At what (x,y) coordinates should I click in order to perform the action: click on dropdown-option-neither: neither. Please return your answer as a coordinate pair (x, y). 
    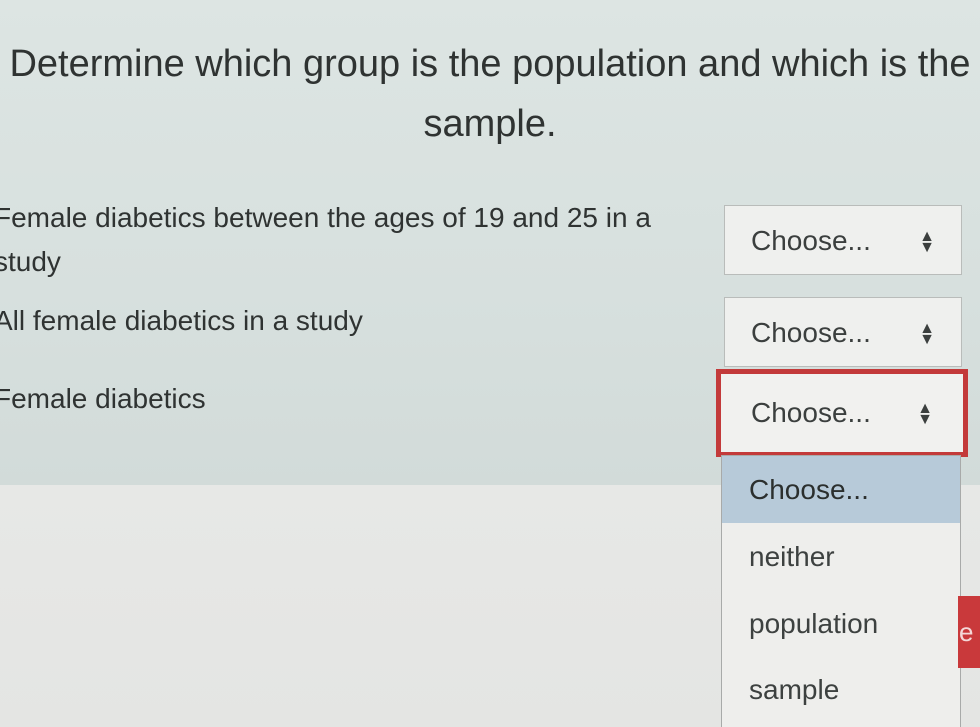
    Looking at the image, I should click on (841, 556).